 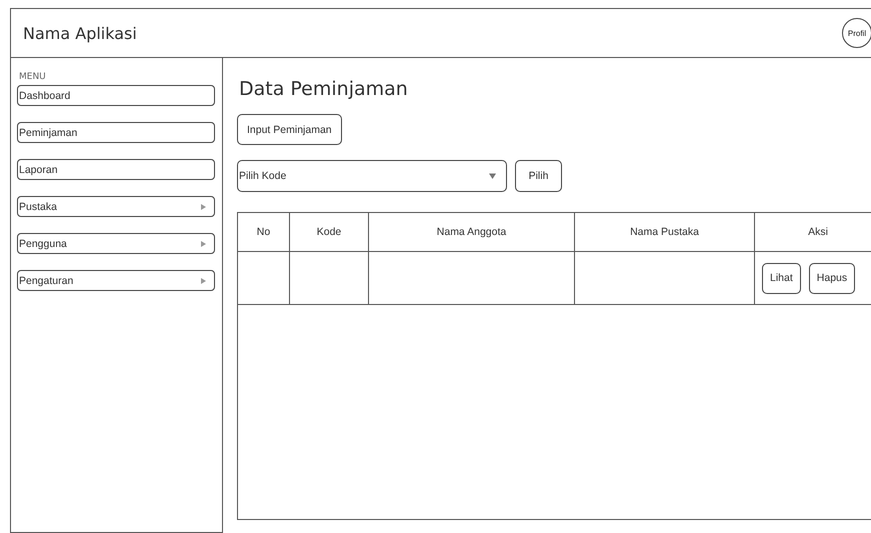 I want to click on action-button: Lihat, so click(x=781, y=278).